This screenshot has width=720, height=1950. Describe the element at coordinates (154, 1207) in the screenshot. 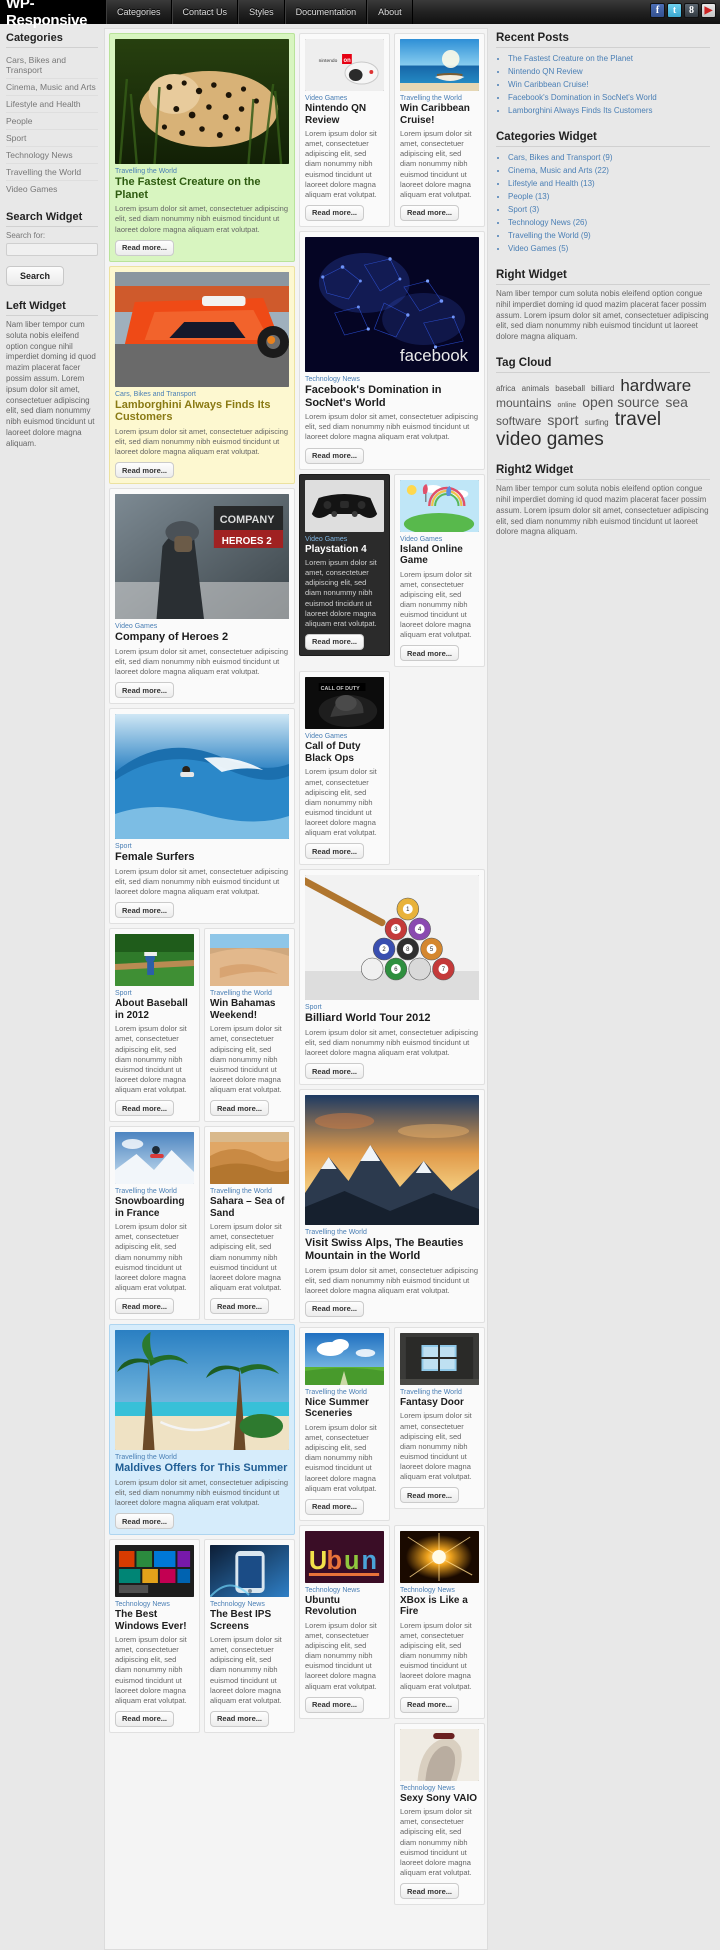

I see `post-title-snowboarding: Snowboarding in France` at that location.